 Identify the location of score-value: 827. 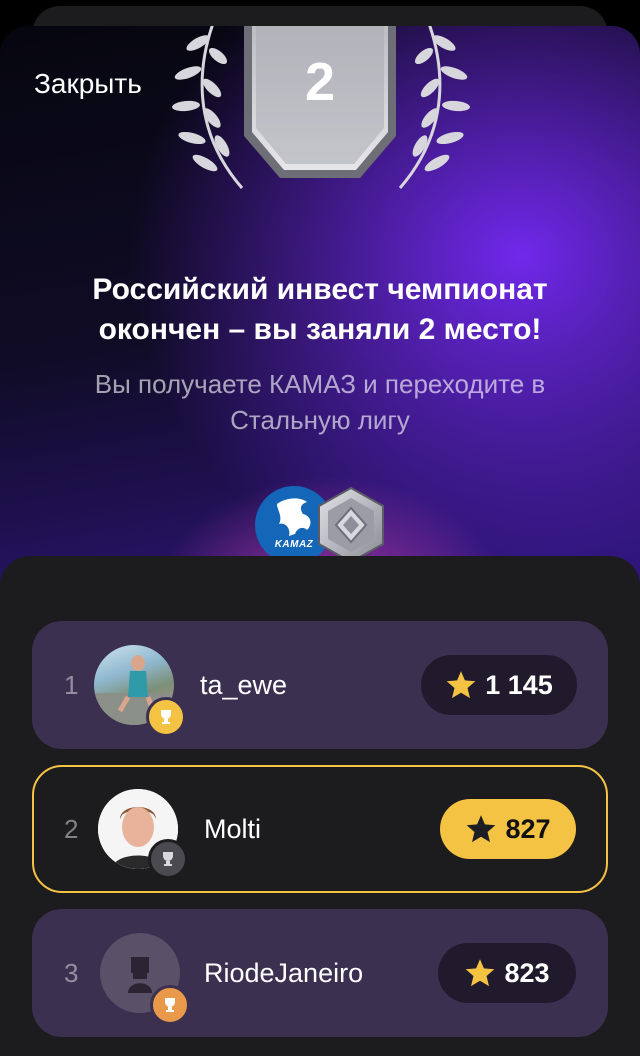
(528, 828).